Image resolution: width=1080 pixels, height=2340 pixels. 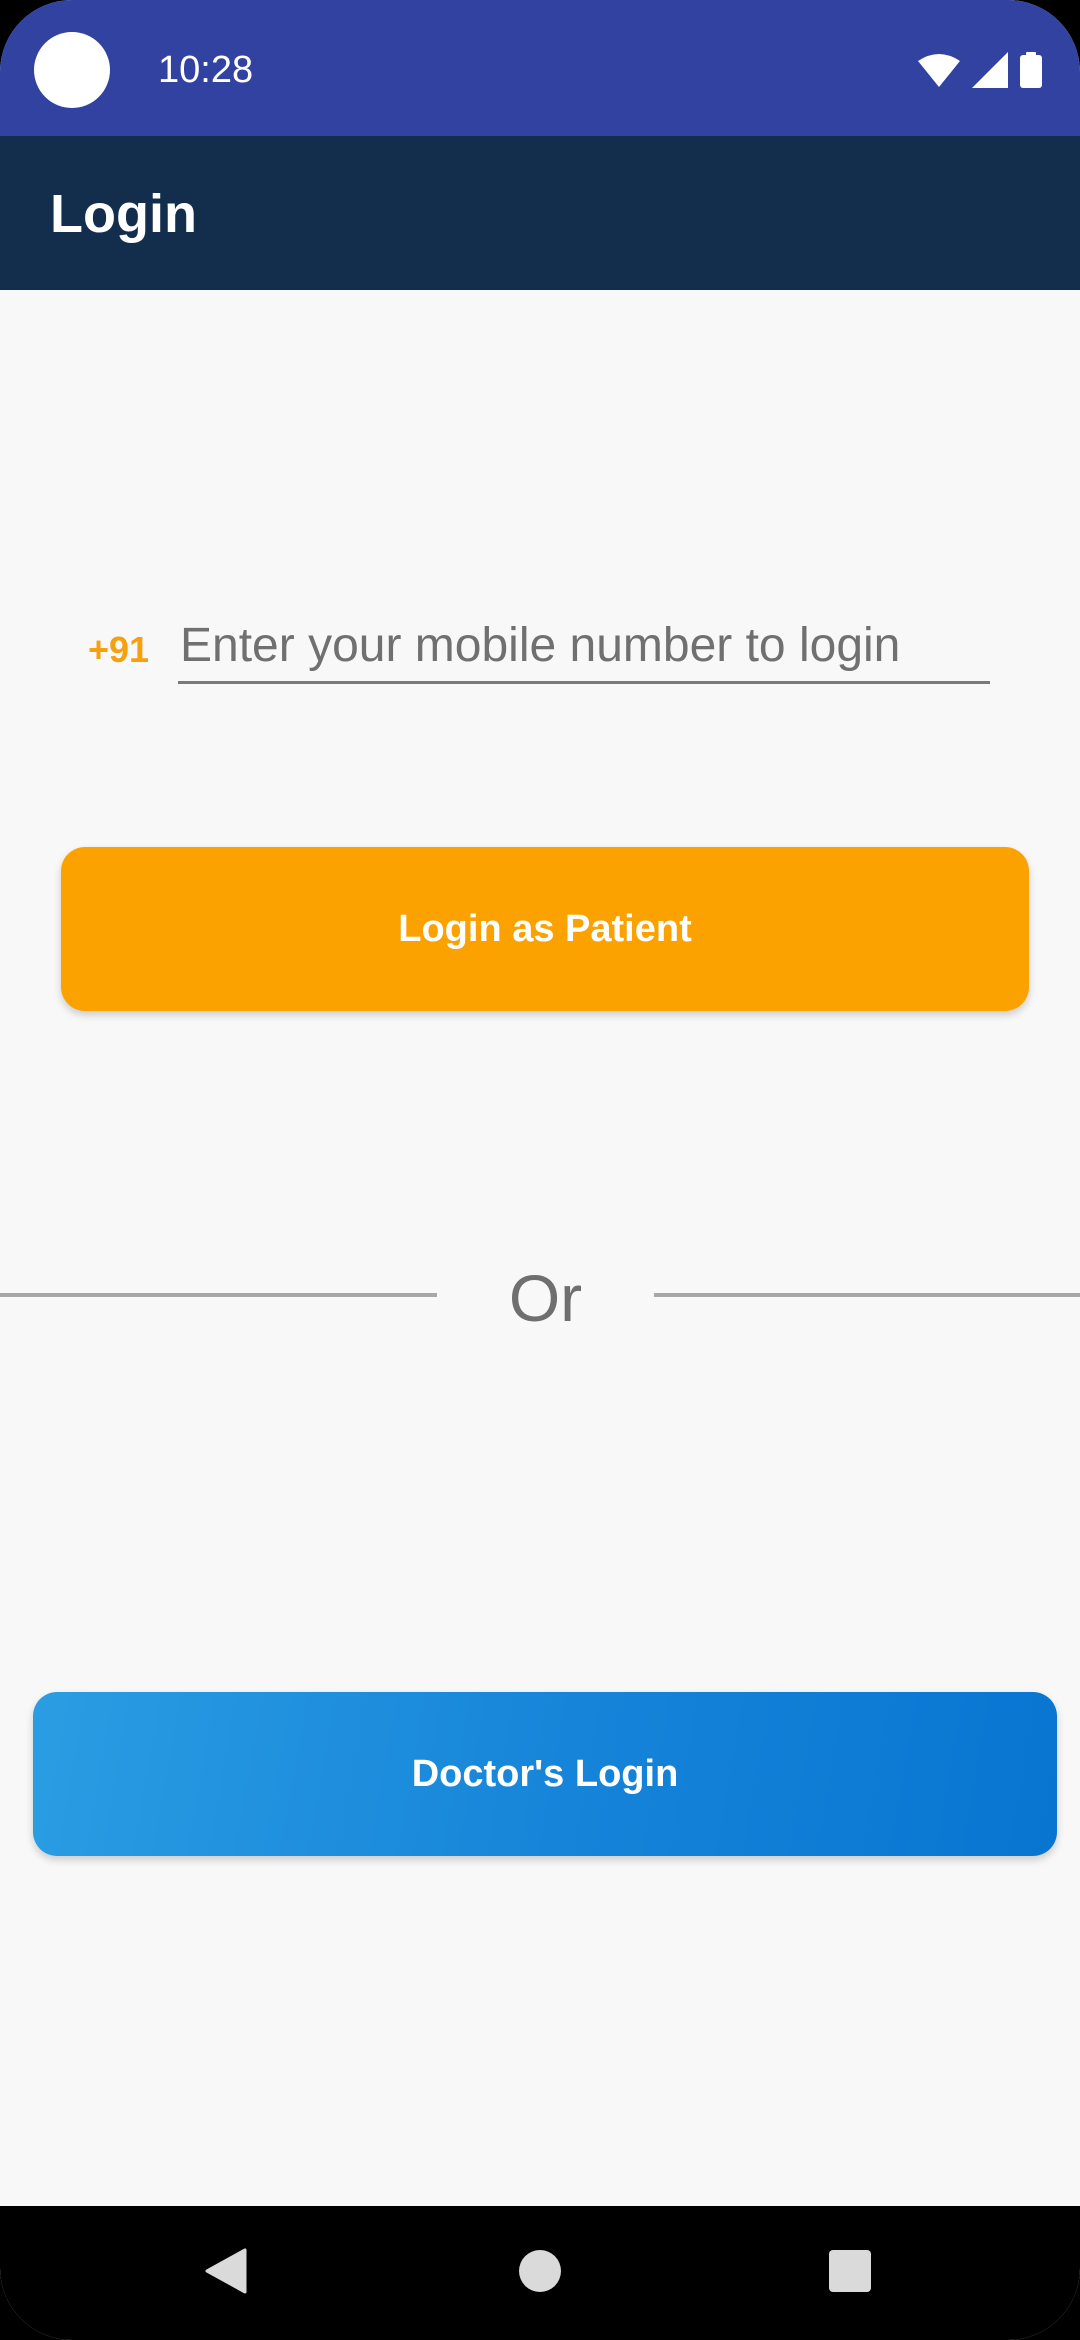 I want to click on status-icons, so click(x=980, y=70).